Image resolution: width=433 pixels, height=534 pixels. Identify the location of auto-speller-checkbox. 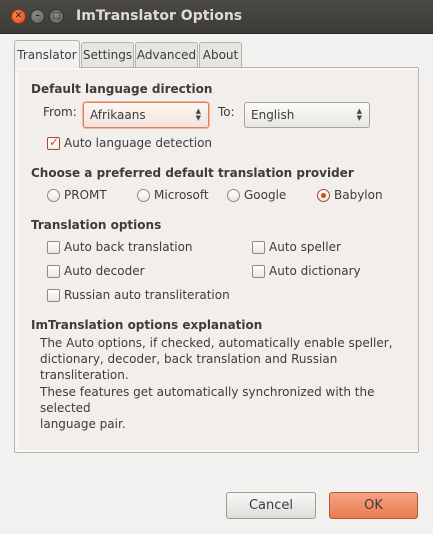
(258, 247).